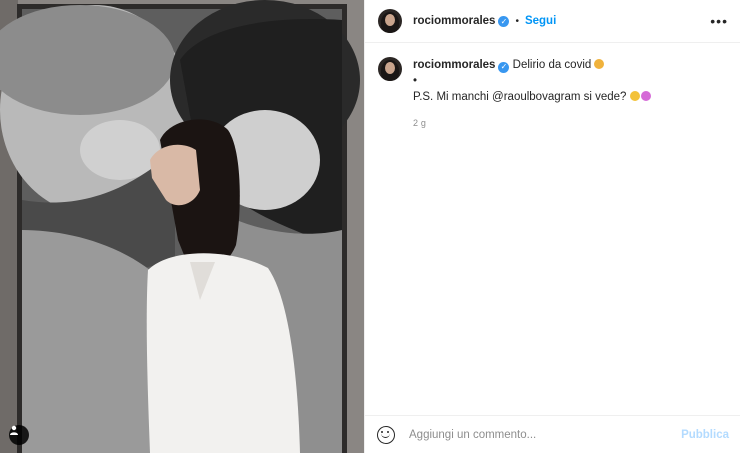  Describe the element at coordinates (390, 69) in the screenshot. I see `caption-avatar` at that location.